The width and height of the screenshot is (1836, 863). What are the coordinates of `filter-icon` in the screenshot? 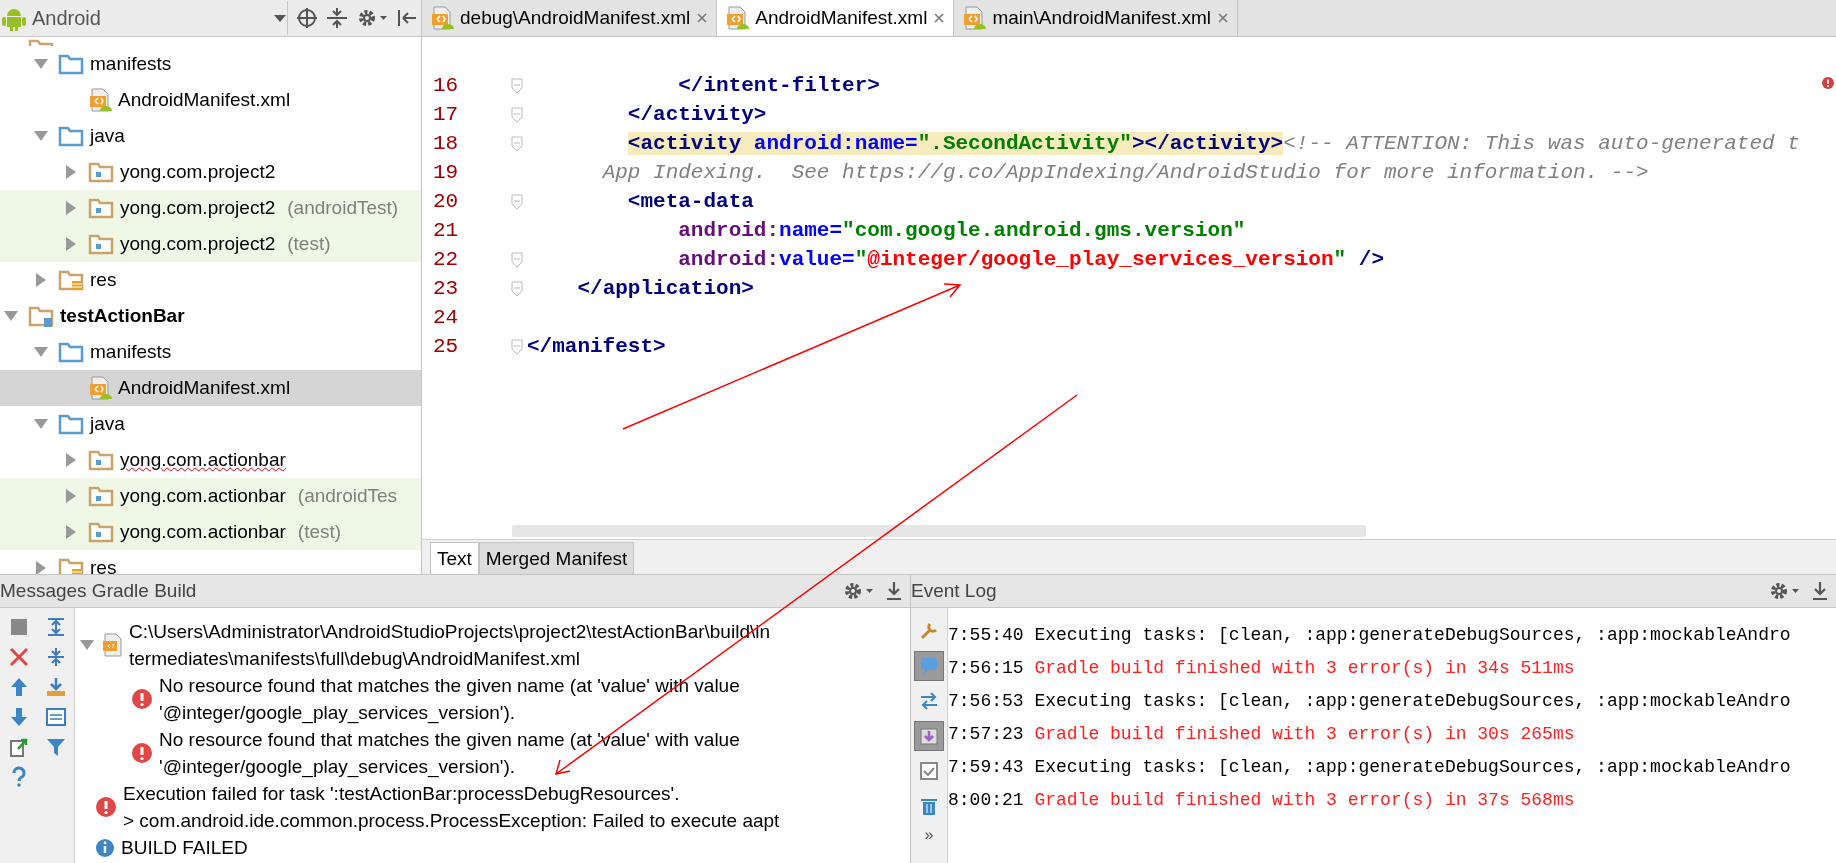 It's located at (55, 747).